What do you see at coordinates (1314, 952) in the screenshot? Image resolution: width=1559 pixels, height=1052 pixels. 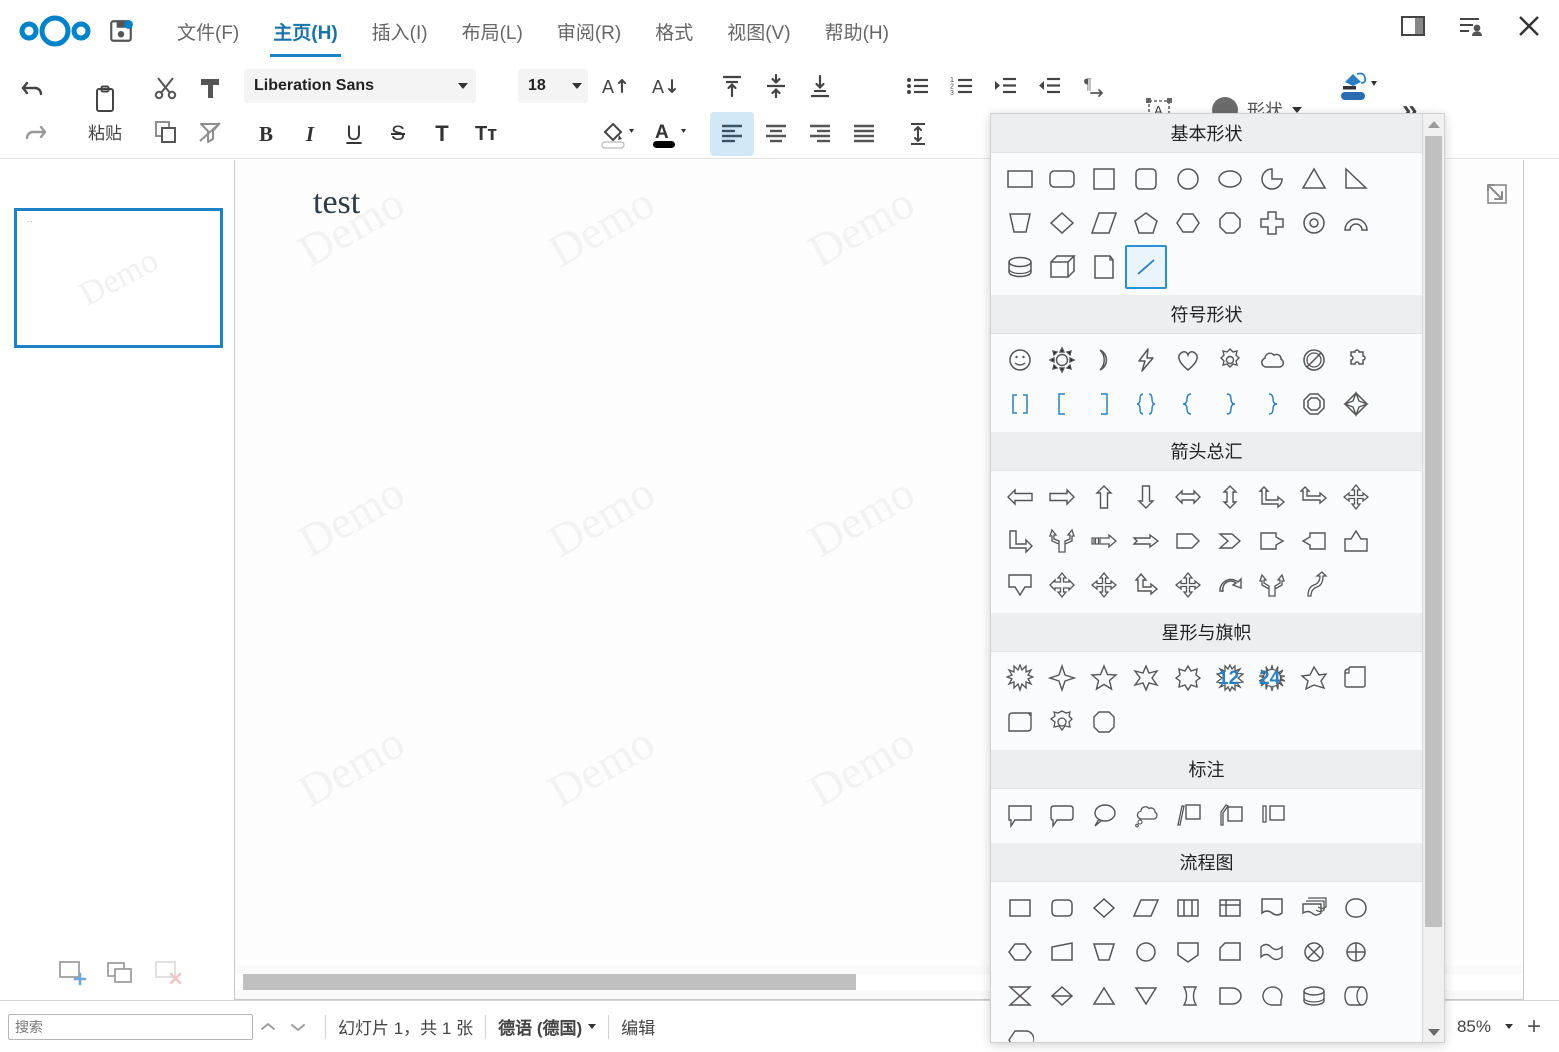 I see `shape-summing-junction` at bounding box center [1314, 952].